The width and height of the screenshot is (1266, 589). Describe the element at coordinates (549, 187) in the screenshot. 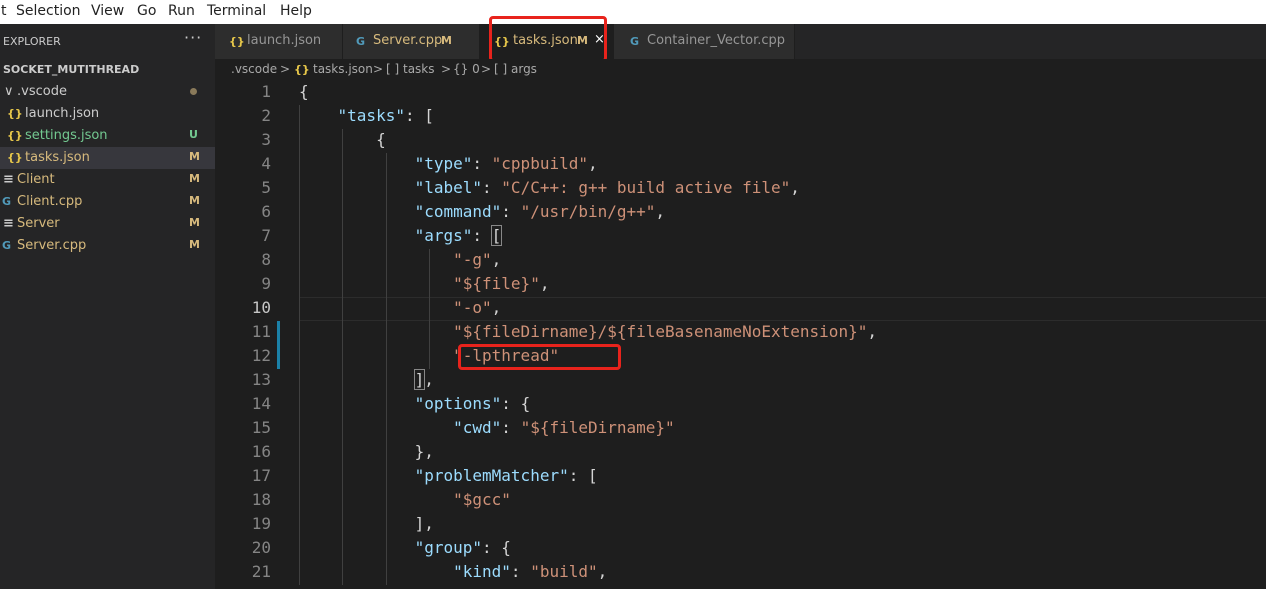

I see `code-line: "label": "C/C++: g++ build active file",` at that location.